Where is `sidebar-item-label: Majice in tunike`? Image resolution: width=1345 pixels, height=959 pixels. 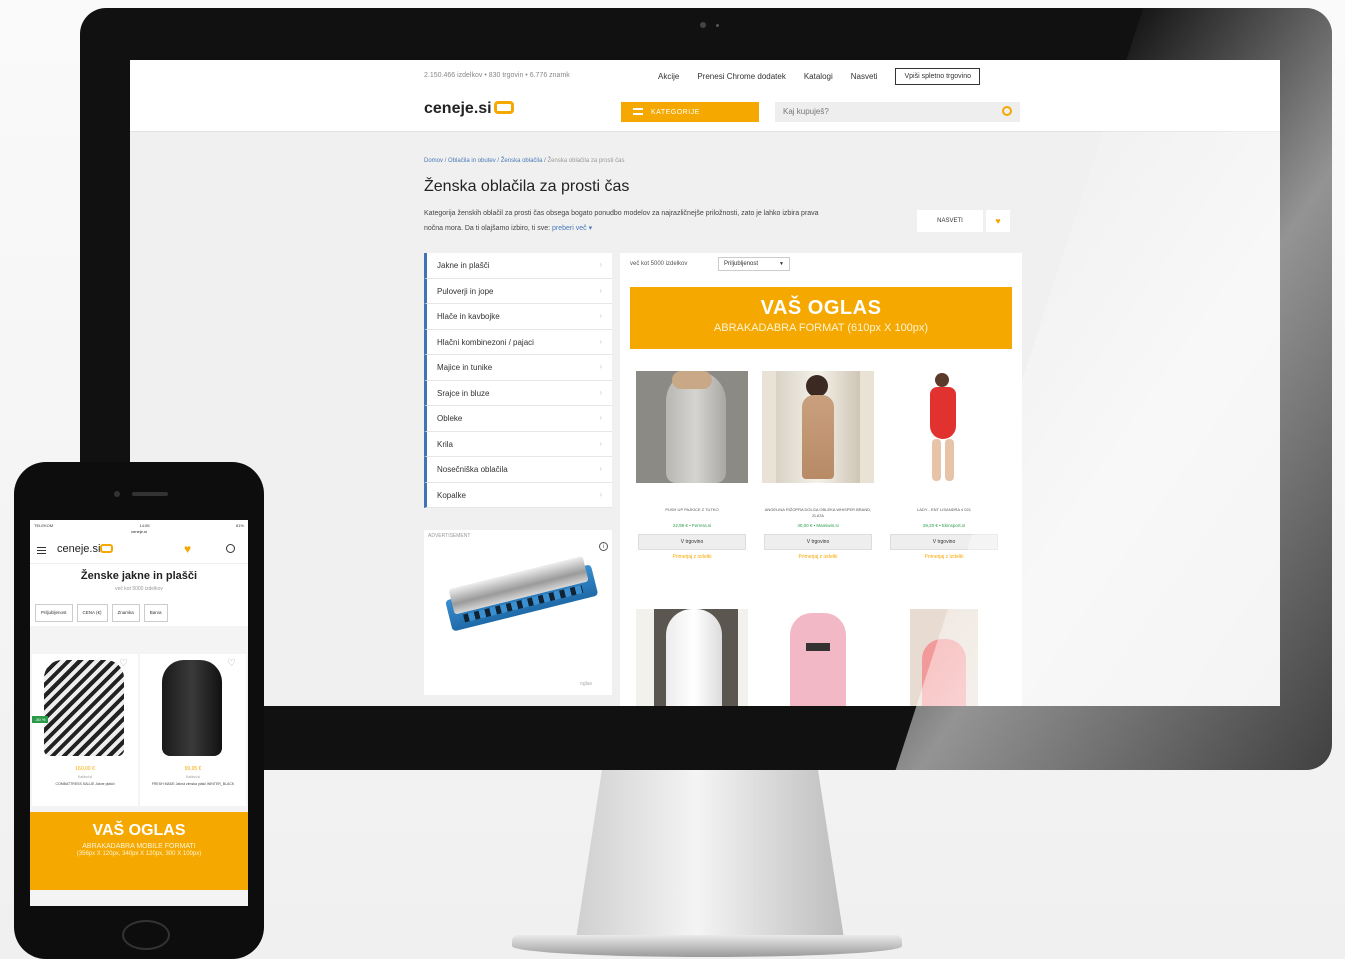
sidebar-item-label: Majice in tunike is located at coordinates (465, 367).